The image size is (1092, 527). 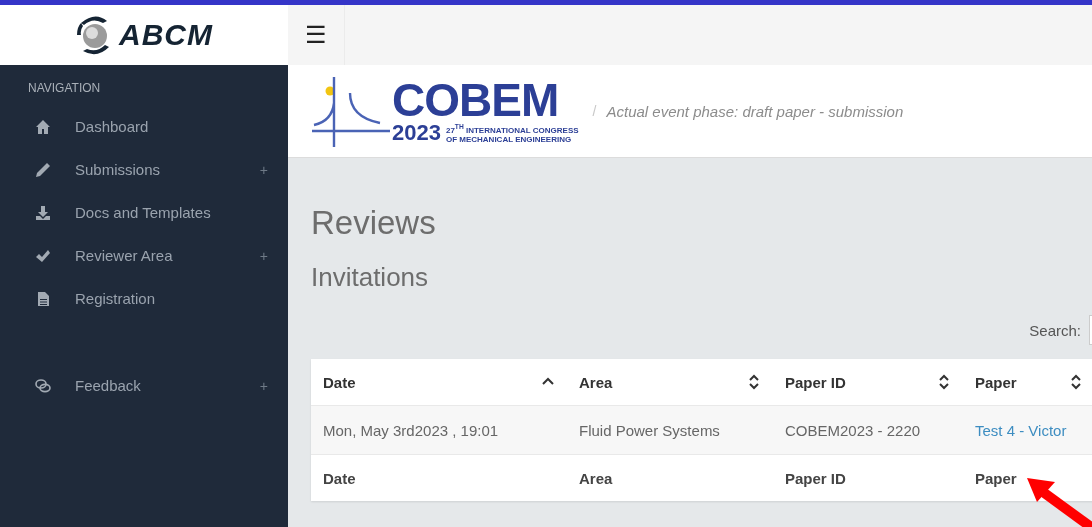 I want to click on column-header: Paper, so click(x=1027, y=382).